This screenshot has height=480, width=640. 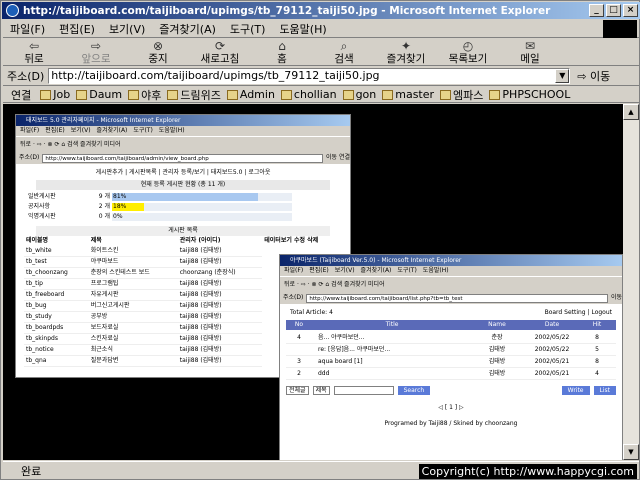 I want to click on search-field-select: 제목, so click(x=321, y=390).